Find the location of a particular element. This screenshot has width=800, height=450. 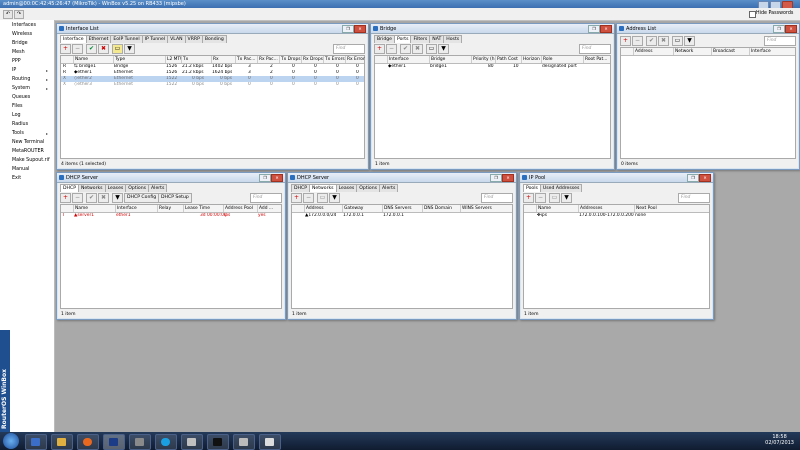

tab-pools: Pools is located at coordinates (532, 188).